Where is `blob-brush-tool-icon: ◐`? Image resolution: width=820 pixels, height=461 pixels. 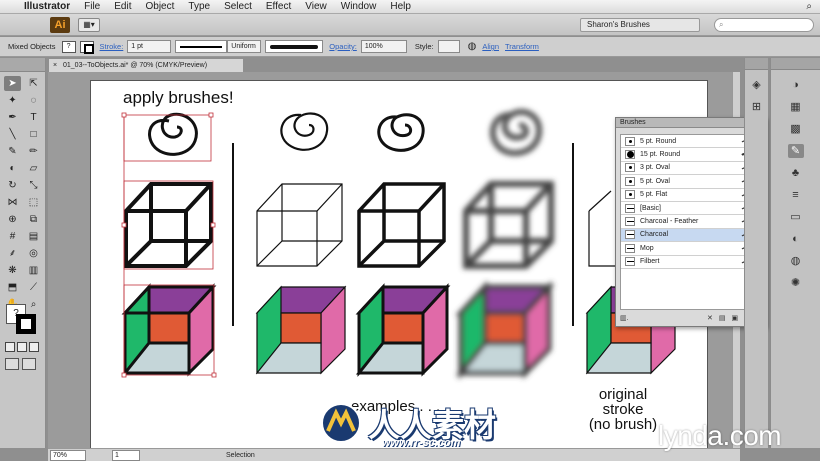 blob-brush-tool-icon: ◐ is located at coordinates (12, 168).